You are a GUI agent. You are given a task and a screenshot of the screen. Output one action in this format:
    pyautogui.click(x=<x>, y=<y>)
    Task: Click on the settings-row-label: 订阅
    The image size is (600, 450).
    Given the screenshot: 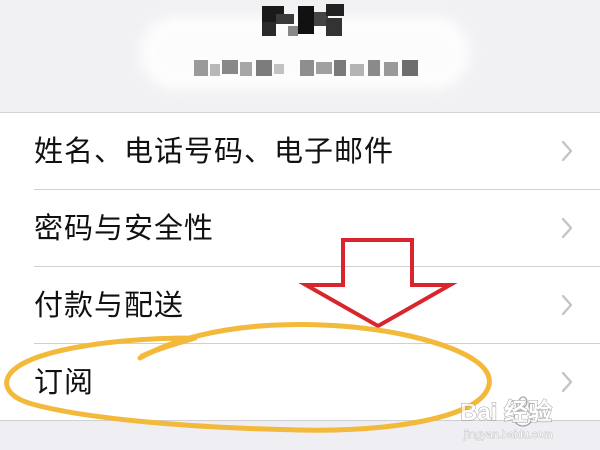 What is the action you would take?
    pyautogui.click(x=64, y=382)
    